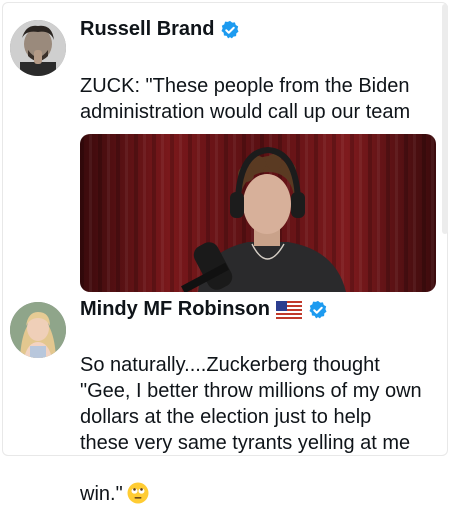 Image resolution: width=450 pixels, height=511 pixels. Describe the element at coordinates (147, 29) in the screenshot. I see `author-name: Russell Brand` at that location.